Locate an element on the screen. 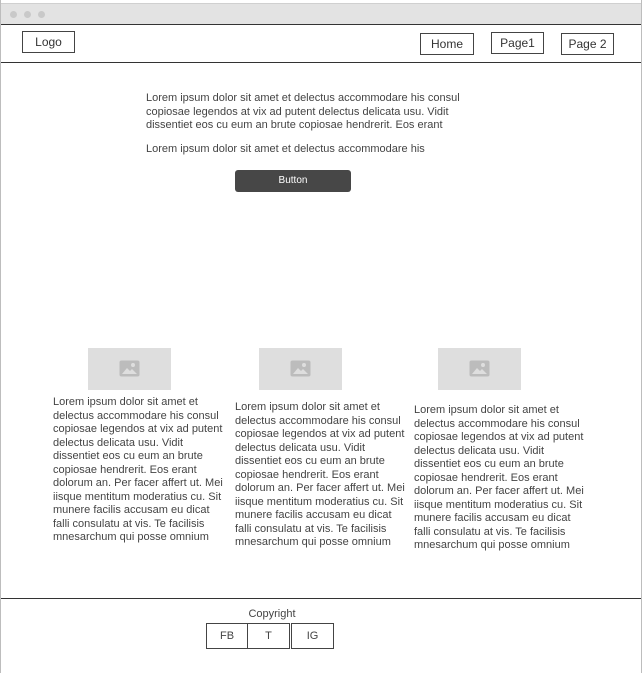 This screenshot has height=673, width=642. site-footer: Copyright FB T IG is located at coordinates (321, 635).